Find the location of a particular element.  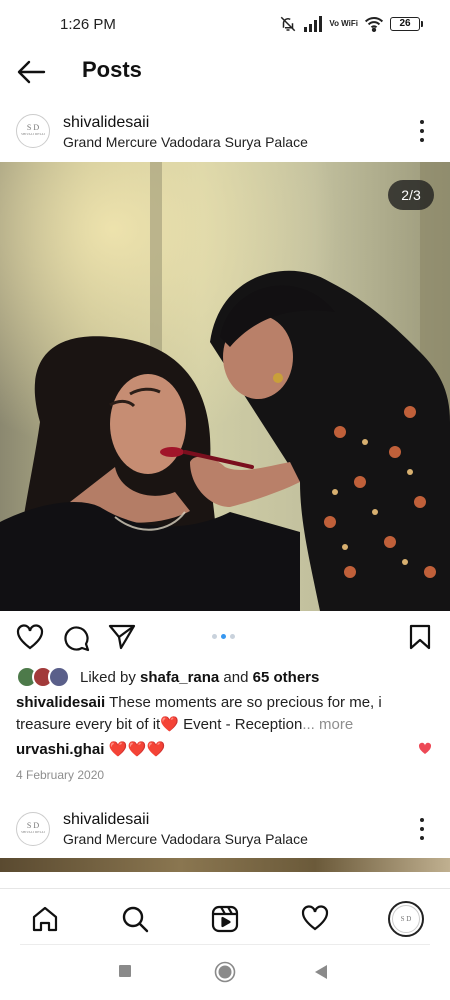

image-counter: 2/3 is located at coordinates (411, 195).